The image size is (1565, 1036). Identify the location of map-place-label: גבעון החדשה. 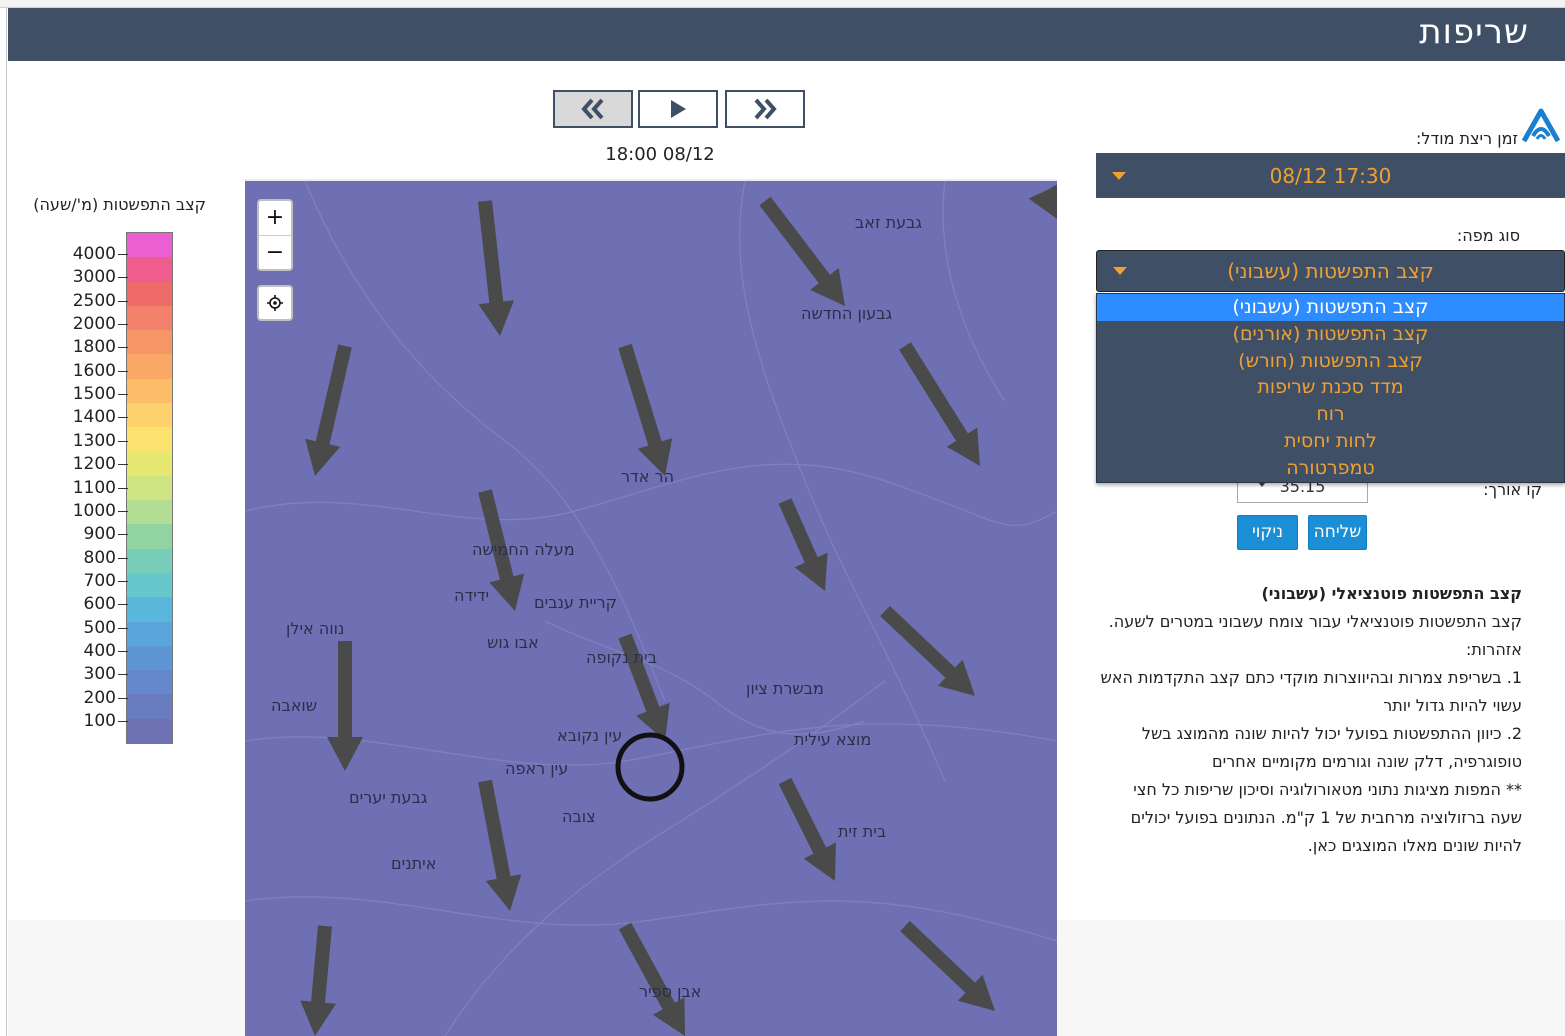
(847, 313).